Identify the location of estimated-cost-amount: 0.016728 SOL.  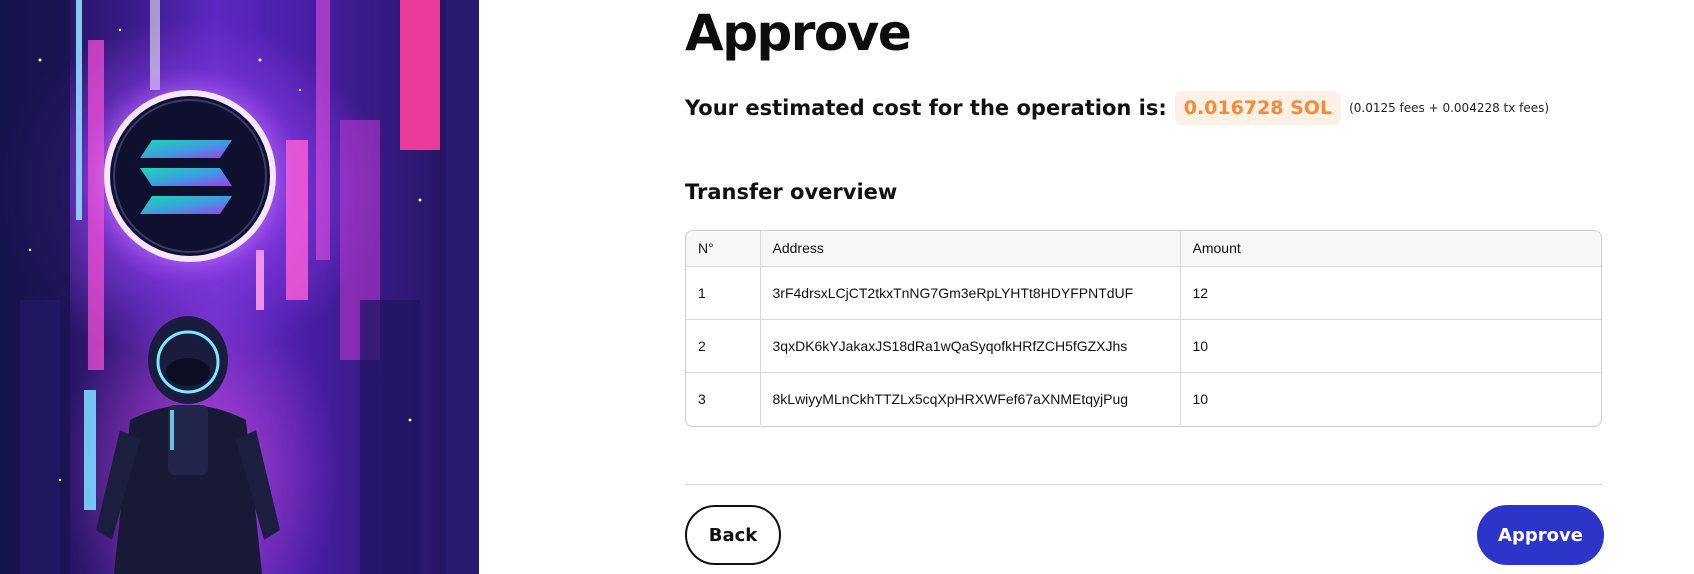
(1258, 108).